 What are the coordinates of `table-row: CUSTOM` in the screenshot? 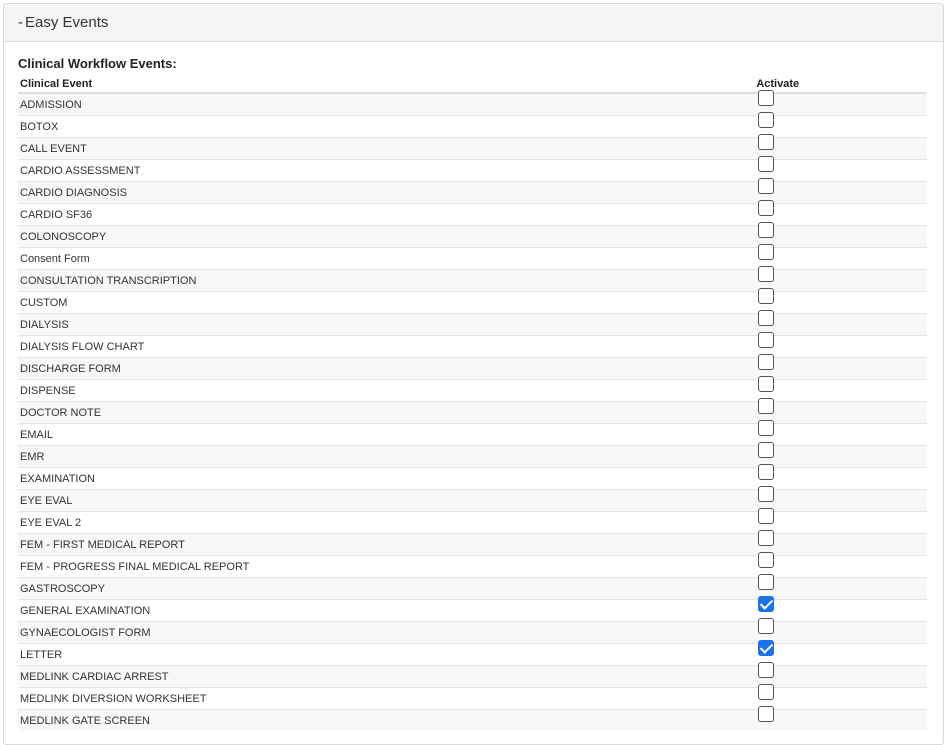 It's located at (472, 301).